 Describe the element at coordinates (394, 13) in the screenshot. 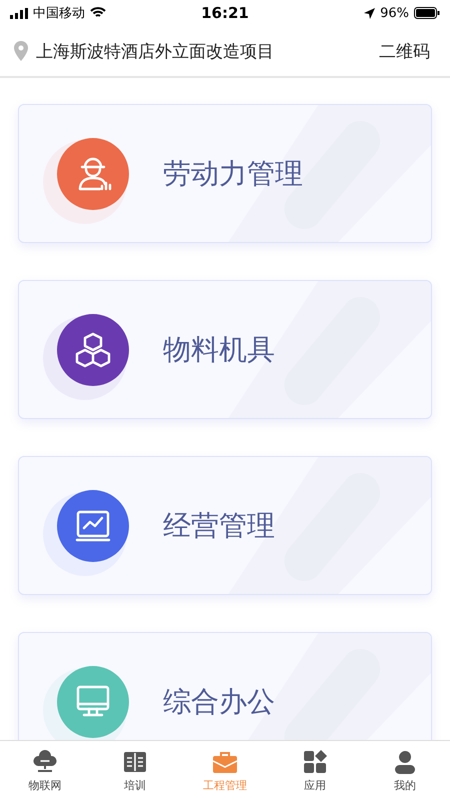

I see `battery-percent: 96%` at that location.